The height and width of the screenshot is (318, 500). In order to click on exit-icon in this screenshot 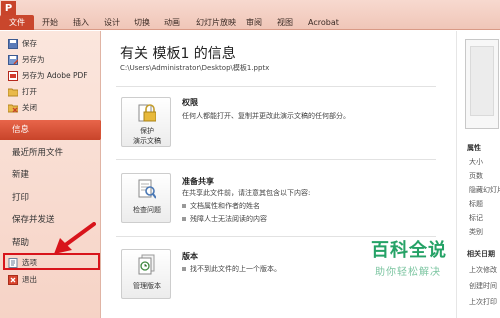, I will do `click(13, 280)`.